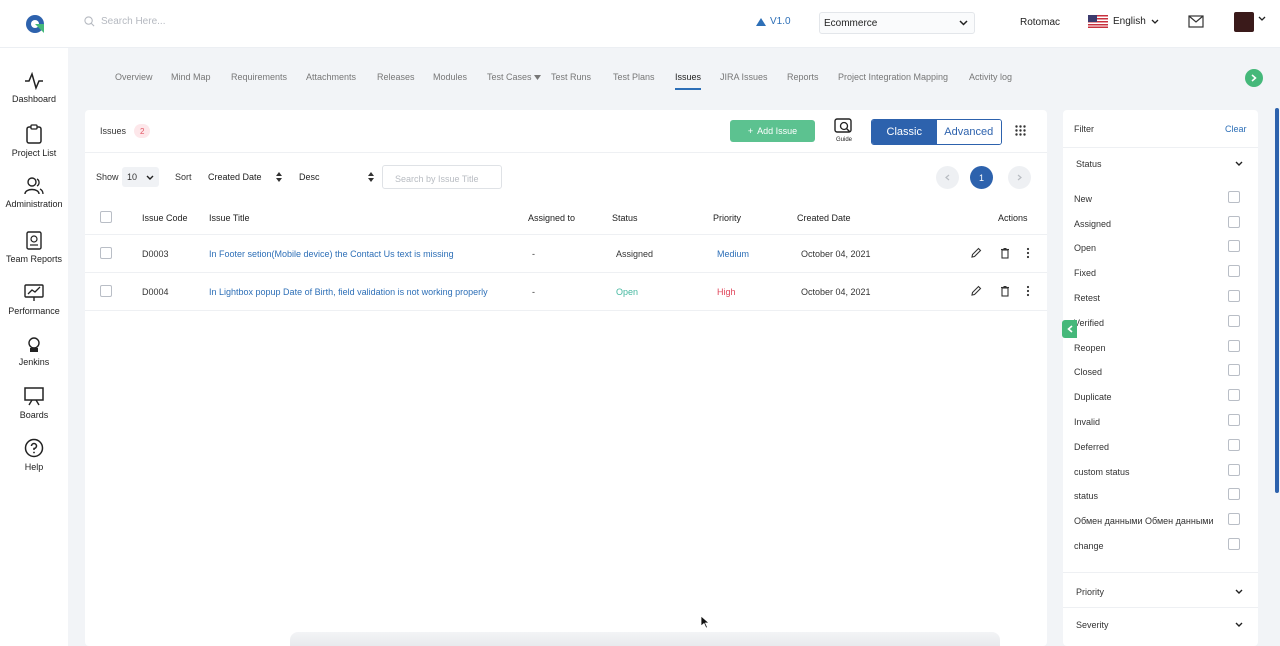  What do you see at coordinates (897, 23) in the screenshot?
I see `project-select: Ecommerce` at bounding box center [897, 23].